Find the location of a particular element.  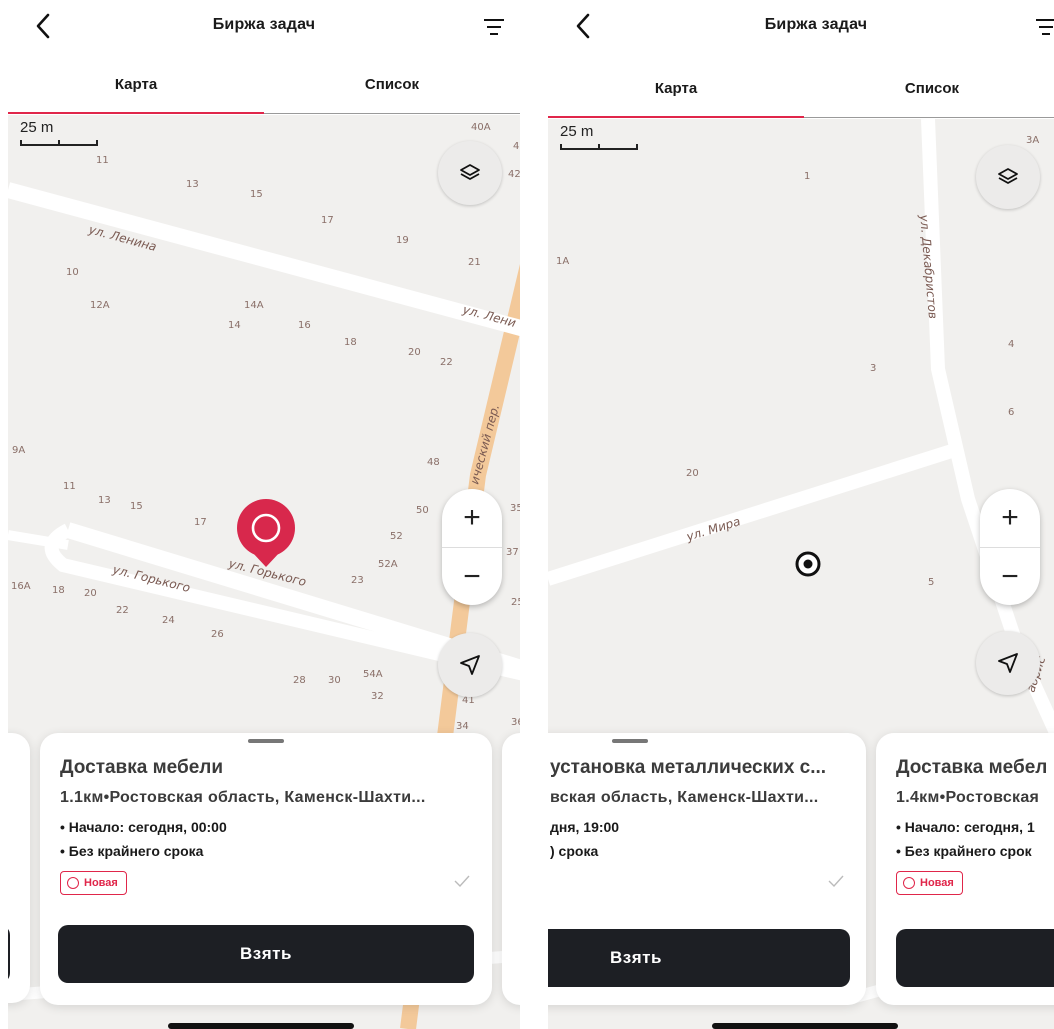

task-title: Доставка мебели is located at coordinates (142, 767).